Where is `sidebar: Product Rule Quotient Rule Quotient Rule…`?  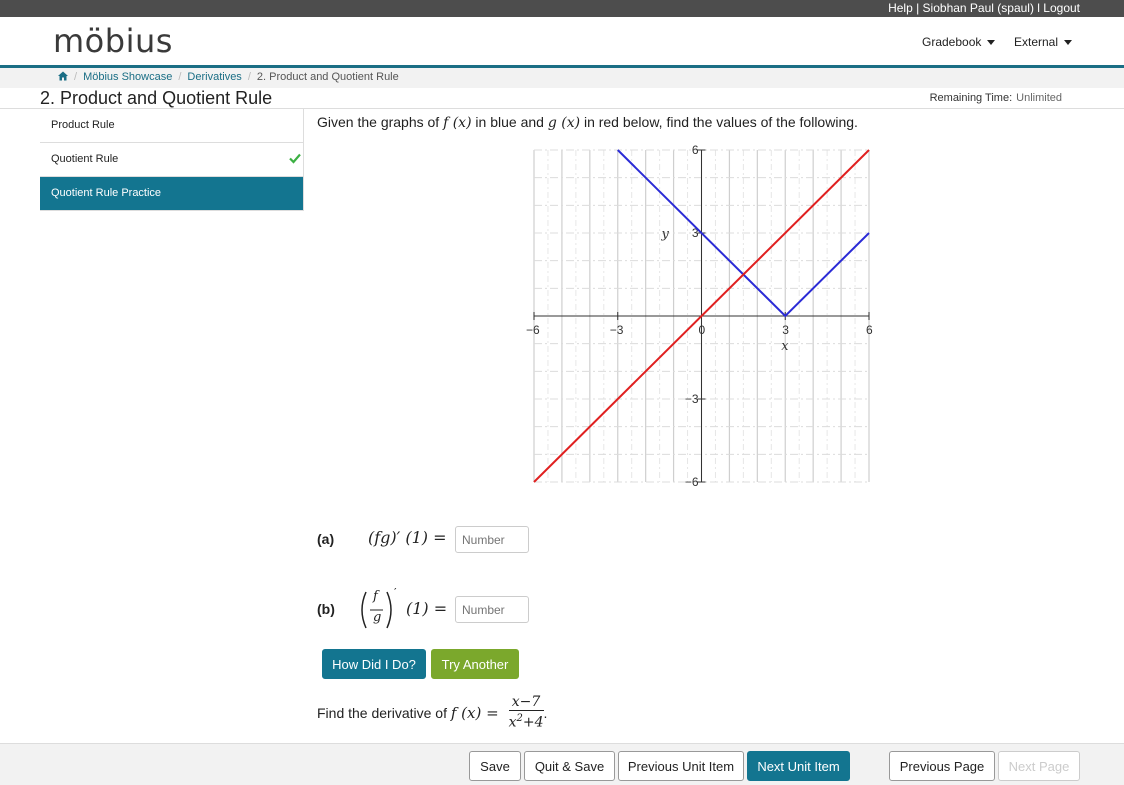 sidebar: Product Rule Quotient Rule Quotient Rule… is located at coordinates (172, 160).